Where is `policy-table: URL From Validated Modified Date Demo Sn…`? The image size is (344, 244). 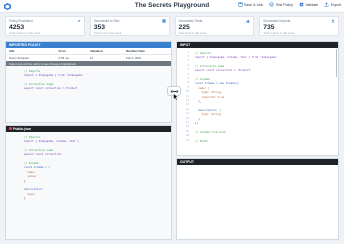 policy-table: URL From Validated Modified Date Demo Sn… is located at coordinates (88, 54).